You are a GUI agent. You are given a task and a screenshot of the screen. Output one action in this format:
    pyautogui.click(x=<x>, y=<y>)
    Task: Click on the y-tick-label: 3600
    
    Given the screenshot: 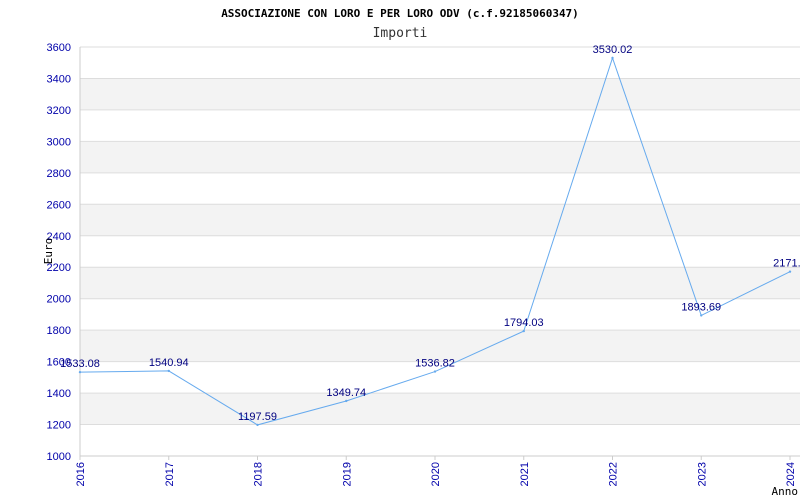 What is the action you would take?
    pyautogui.click(x=59, y=48)
    